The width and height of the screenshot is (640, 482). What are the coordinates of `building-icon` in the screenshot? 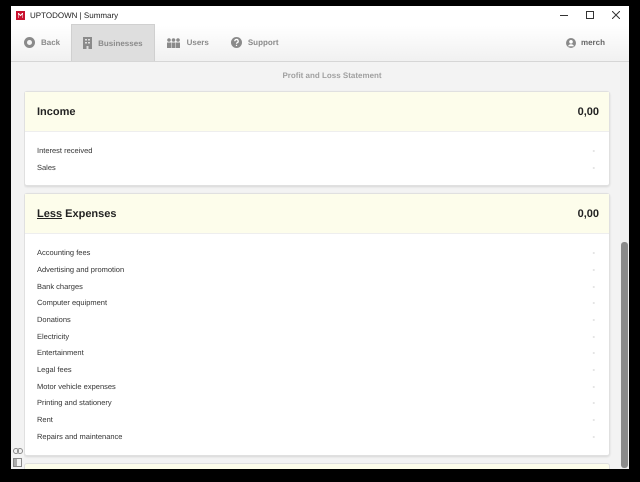 It's located at (87, 43).